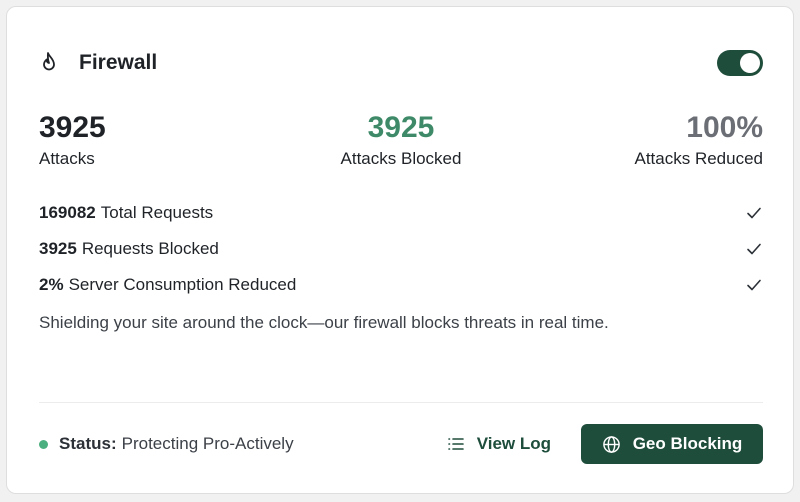 The width and height of the screenshot is (800, 502). Describe the element at coordinates (401, 285) in the screenshot. I see `list-item: 2% Server Consumption Reduced` at that location.